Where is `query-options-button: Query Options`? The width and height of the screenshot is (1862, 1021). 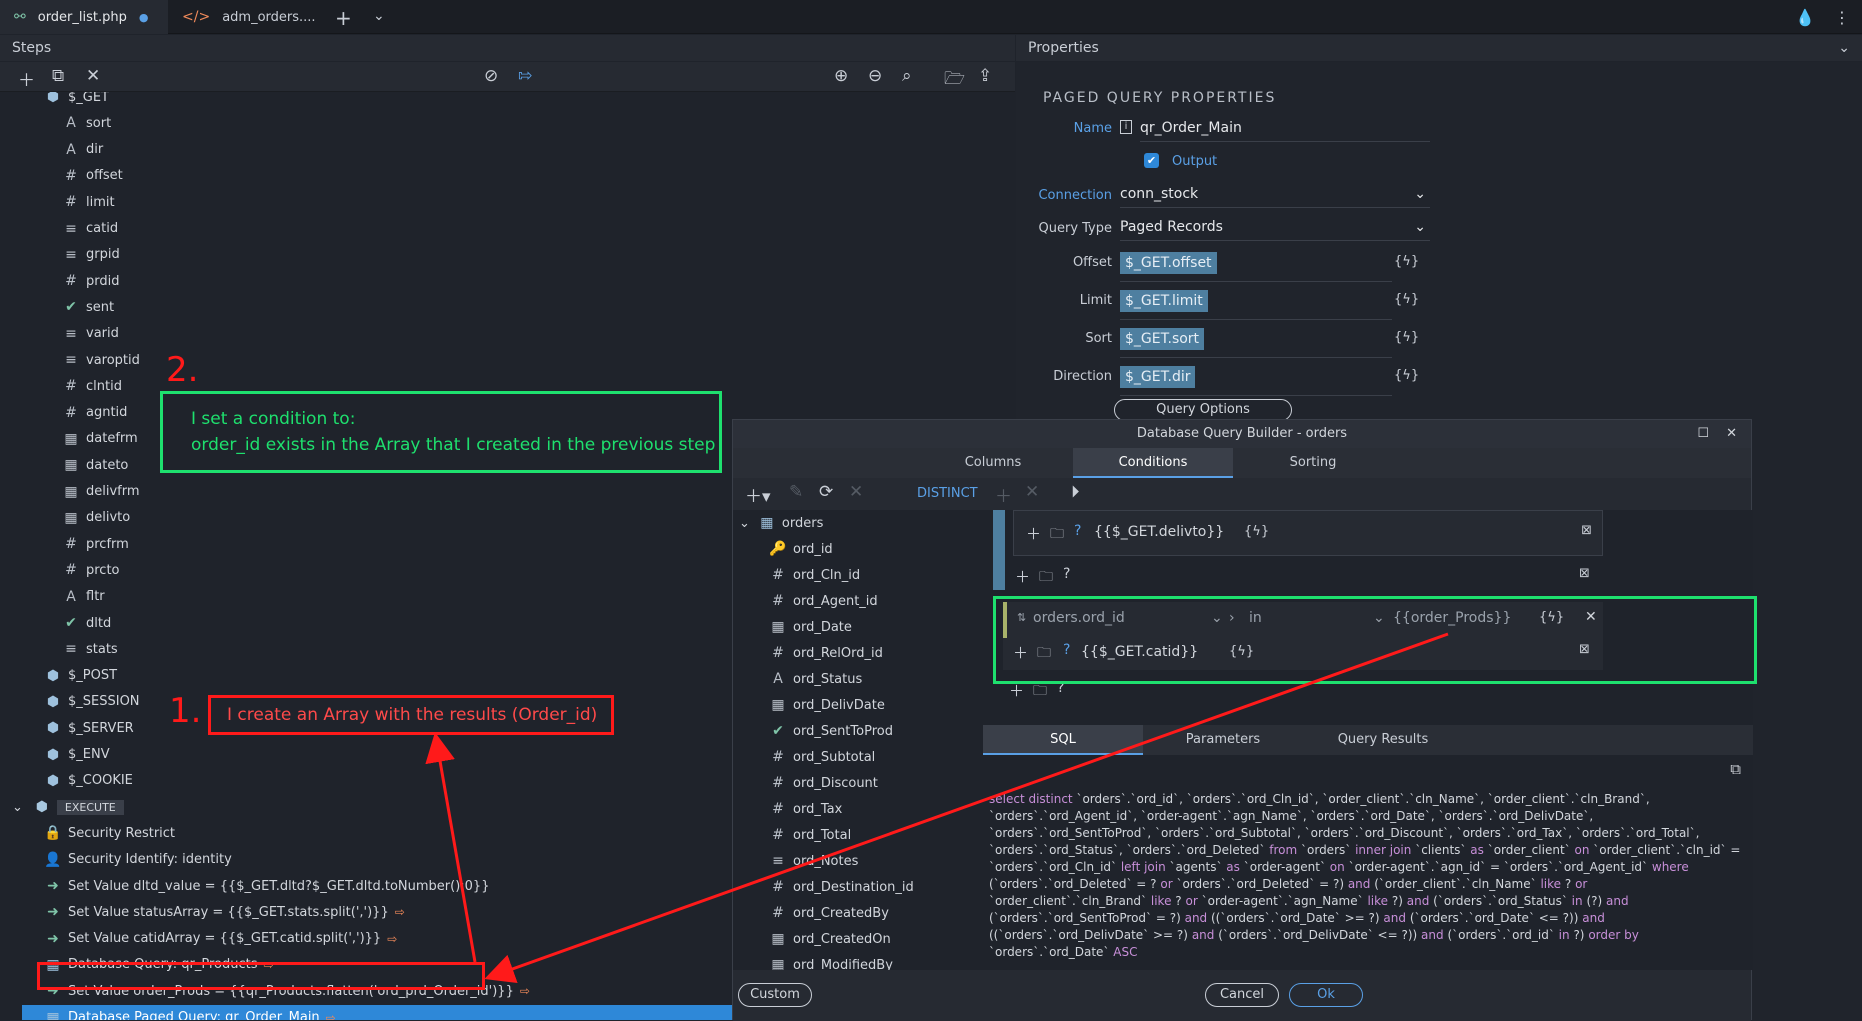 query-options-button: Query Options is located at coordinates (1203, 410).